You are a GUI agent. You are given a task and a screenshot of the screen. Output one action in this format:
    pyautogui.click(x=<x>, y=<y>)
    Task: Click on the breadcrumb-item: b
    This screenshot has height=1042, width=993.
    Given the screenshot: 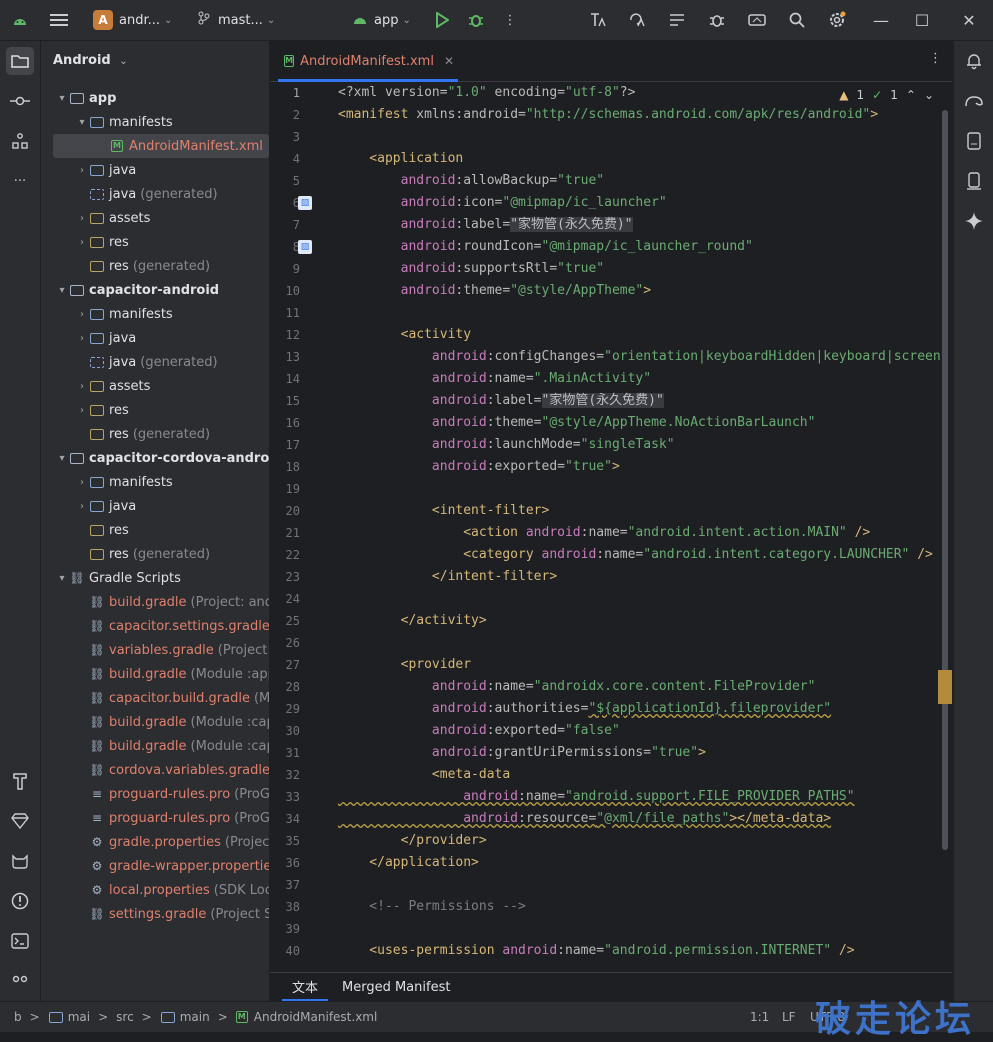 What is the action you would take?
    pyautogui.click(x=18, y=1017)
    